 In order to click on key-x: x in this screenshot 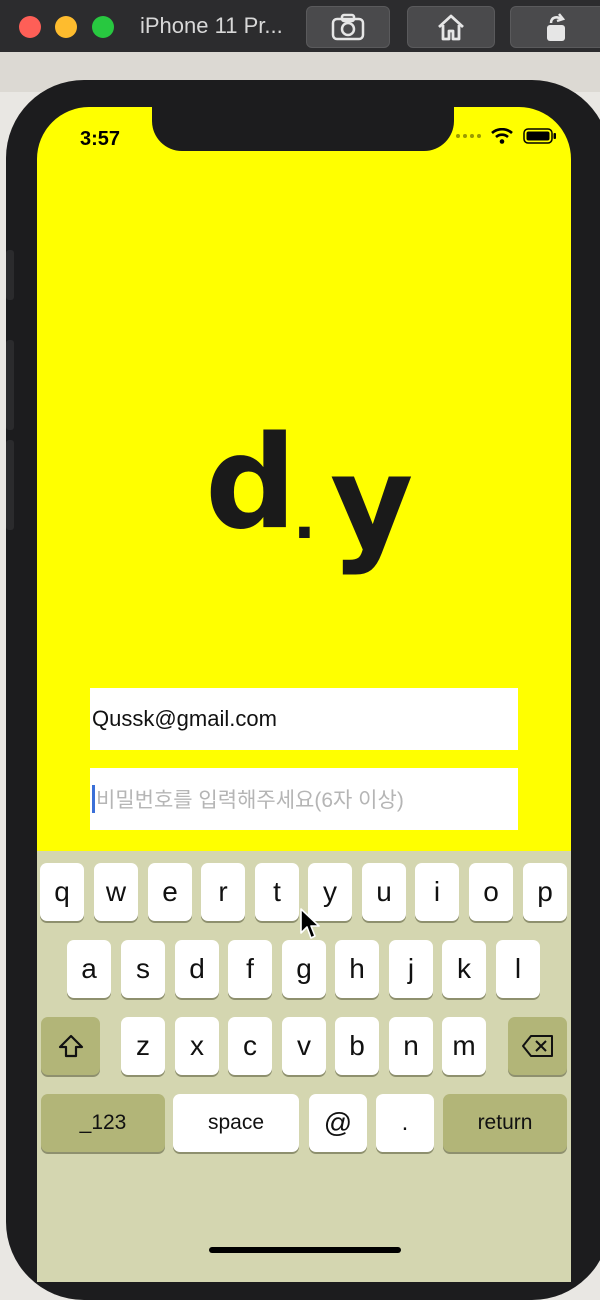, I will do `click(197, 1046)`.